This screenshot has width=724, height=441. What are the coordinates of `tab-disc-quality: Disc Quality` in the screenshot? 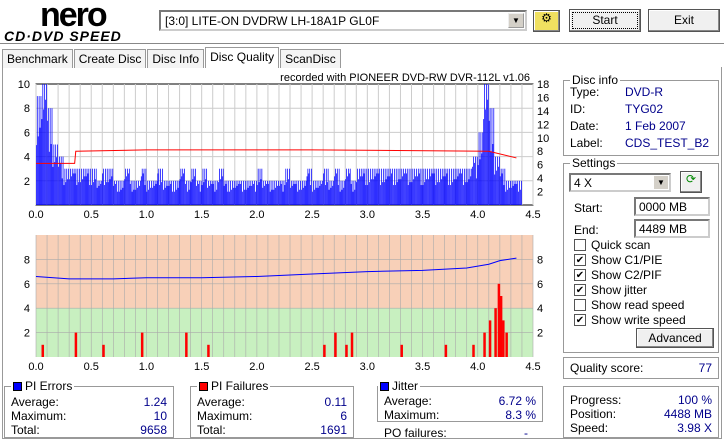 It's located at (242, 57).